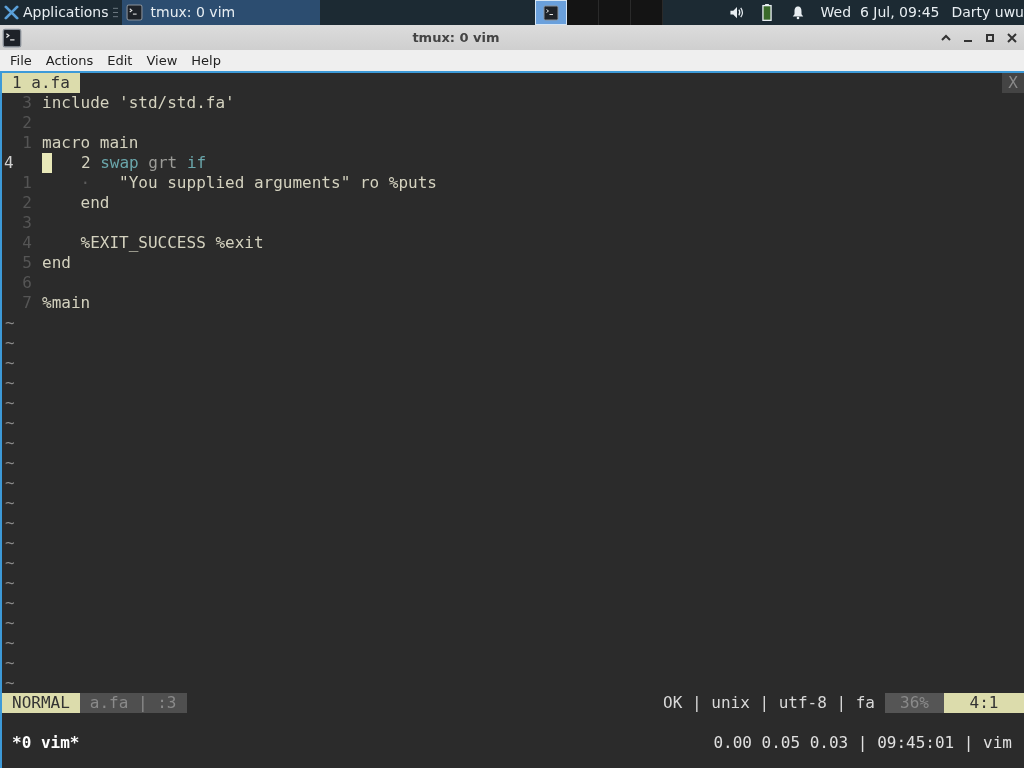 Image resolution: width=1024 pixels, height=768 pixels. What do you see at coordinates (1012, 37) in the screenshot?
I see `close-icon` at bounding box center [1012, 37].